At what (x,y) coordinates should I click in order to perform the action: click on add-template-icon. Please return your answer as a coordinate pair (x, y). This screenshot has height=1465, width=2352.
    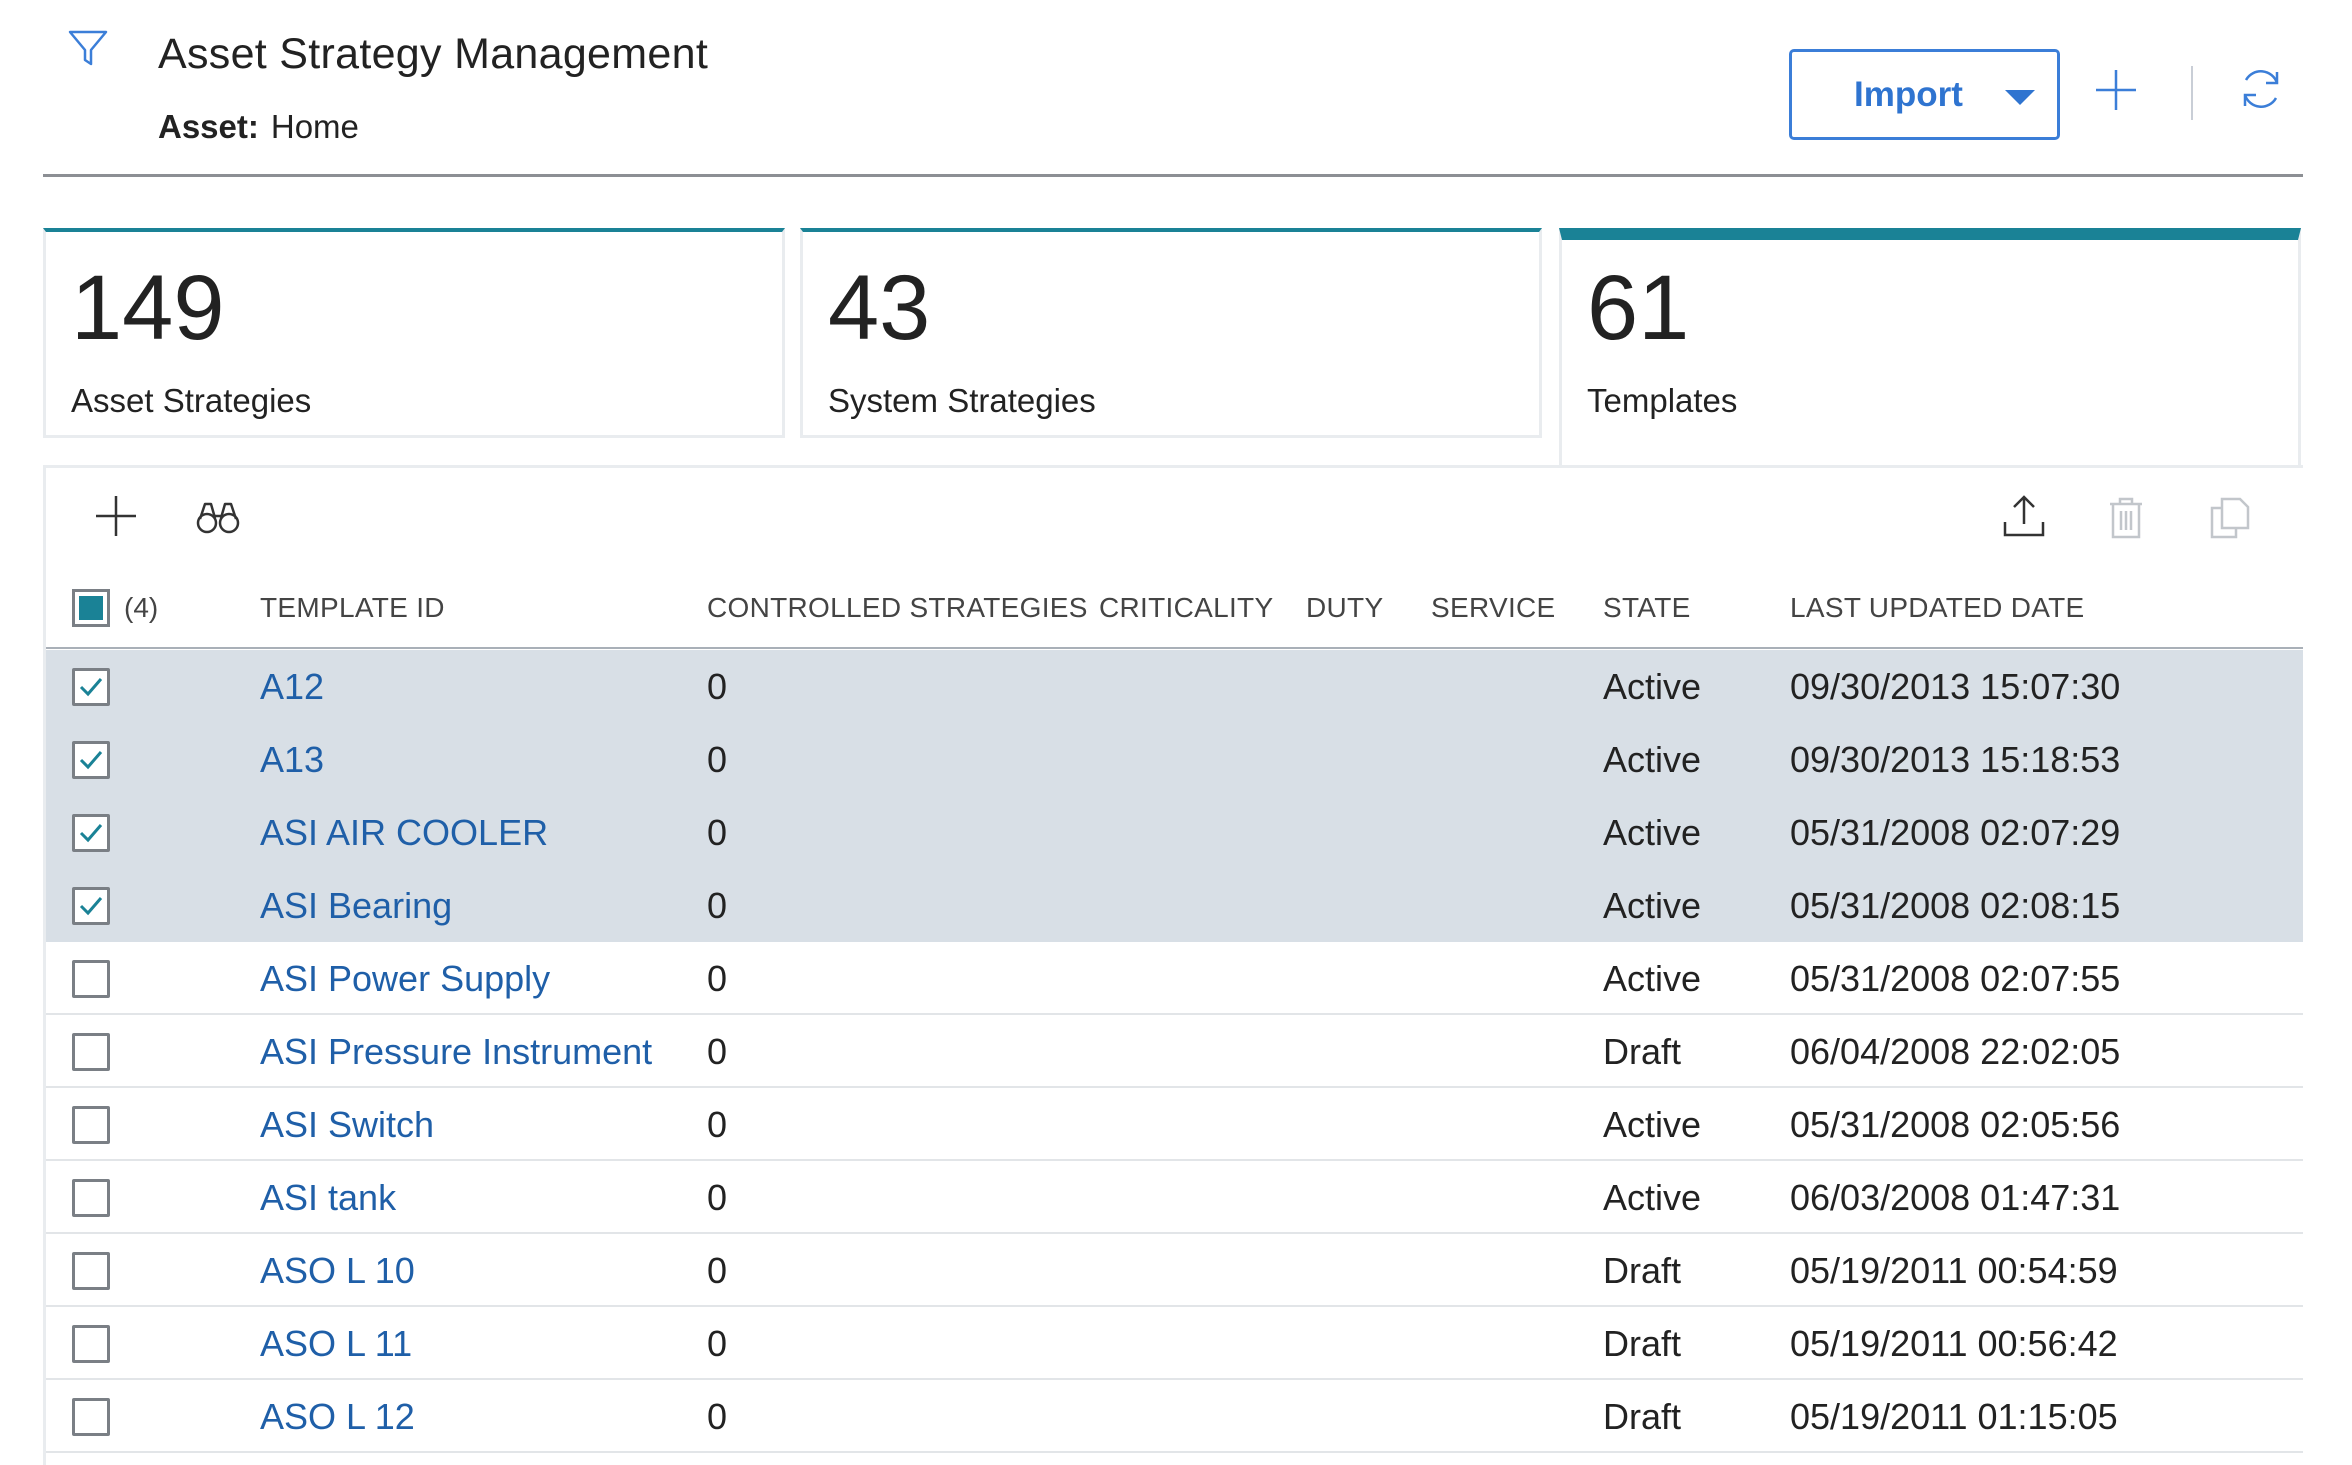
    Looking at the image, I should click on (116, 516).